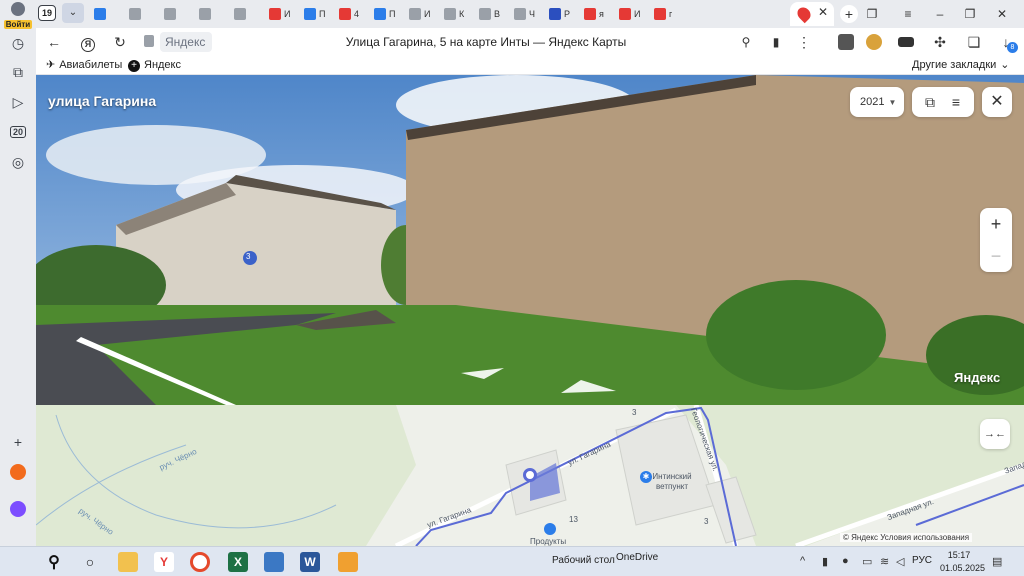  I want to click on tab-title: 4, so click(357, 14).